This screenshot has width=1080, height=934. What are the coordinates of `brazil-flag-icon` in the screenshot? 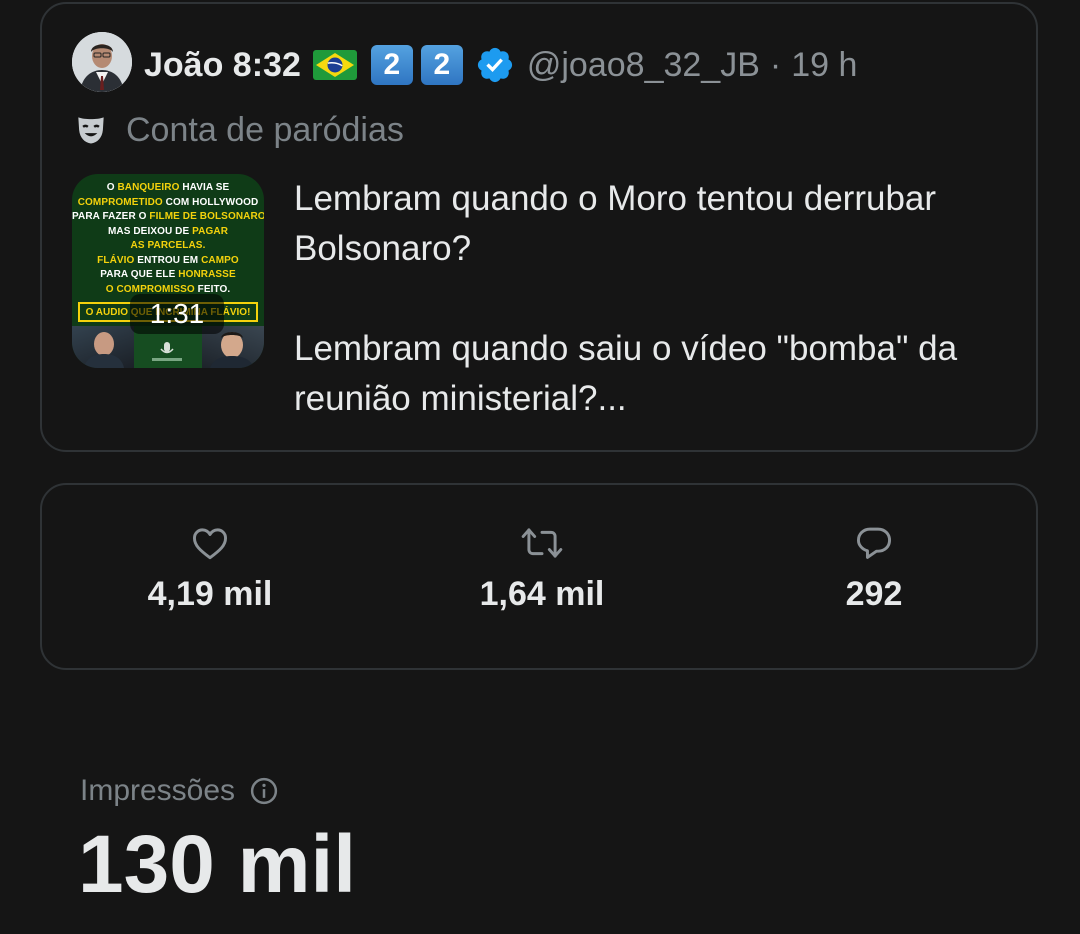 It's located at (334, 65).